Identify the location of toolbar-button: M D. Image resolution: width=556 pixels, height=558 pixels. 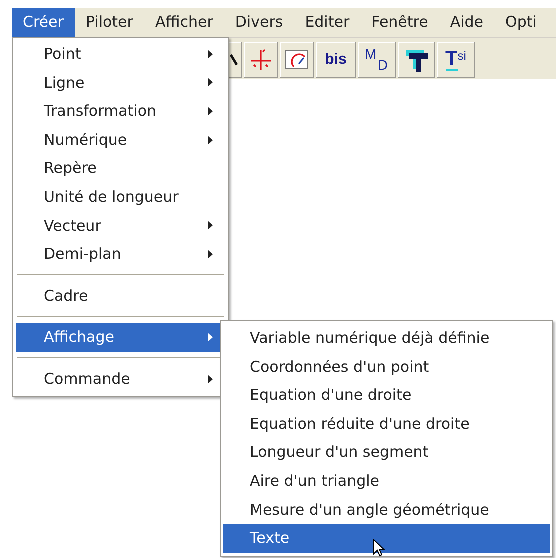
(377, 60).